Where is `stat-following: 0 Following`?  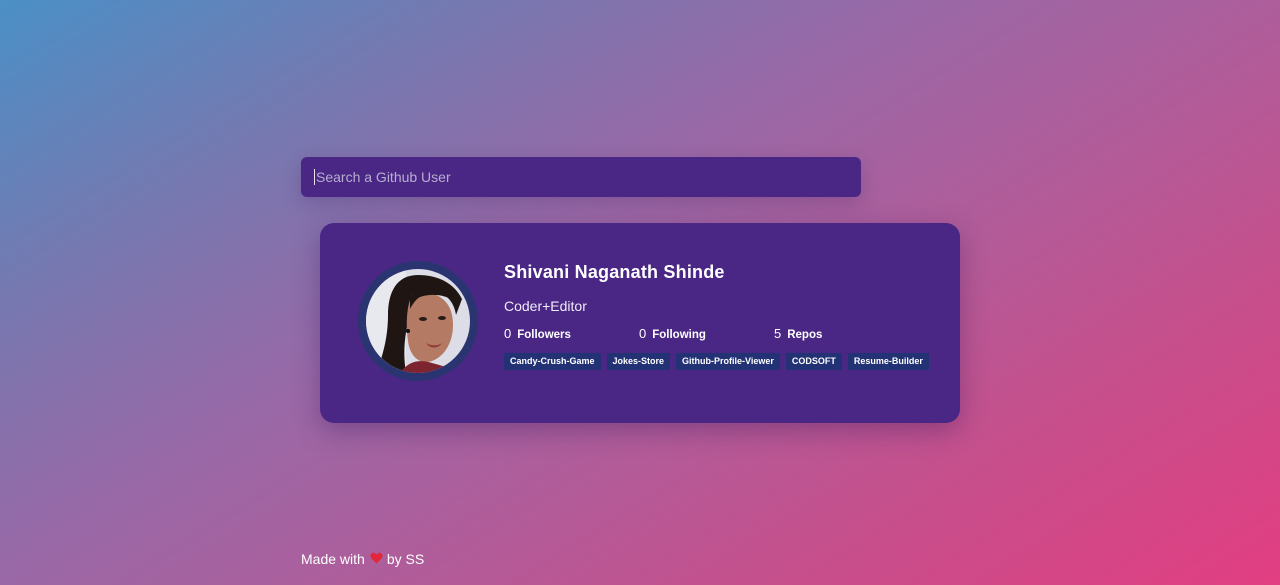
stat-following: 0 Following is located at coordinates (706, 333).